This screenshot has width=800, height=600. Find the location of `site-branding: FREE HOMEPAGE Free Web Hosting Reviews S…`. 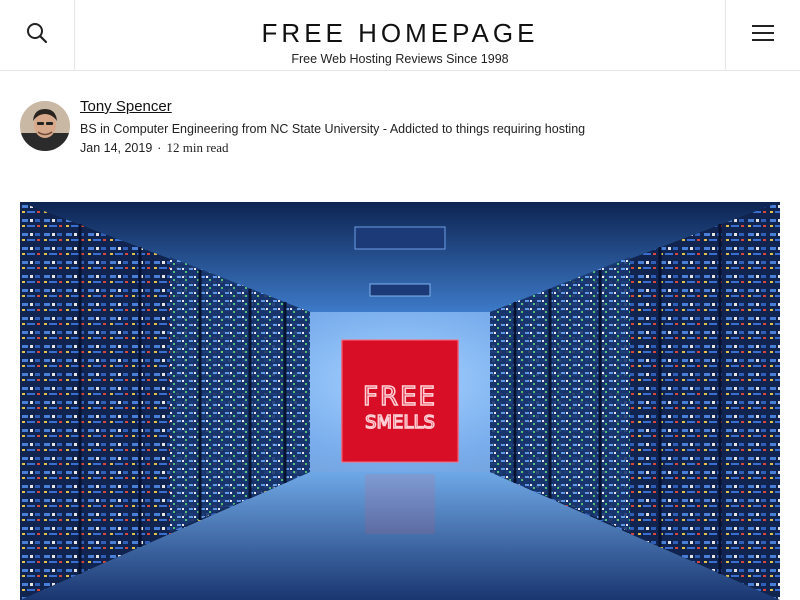

site-branding: FREE HOMEPAGE Free Web Hosting Reviews S… is located at coordinates (400, 35).